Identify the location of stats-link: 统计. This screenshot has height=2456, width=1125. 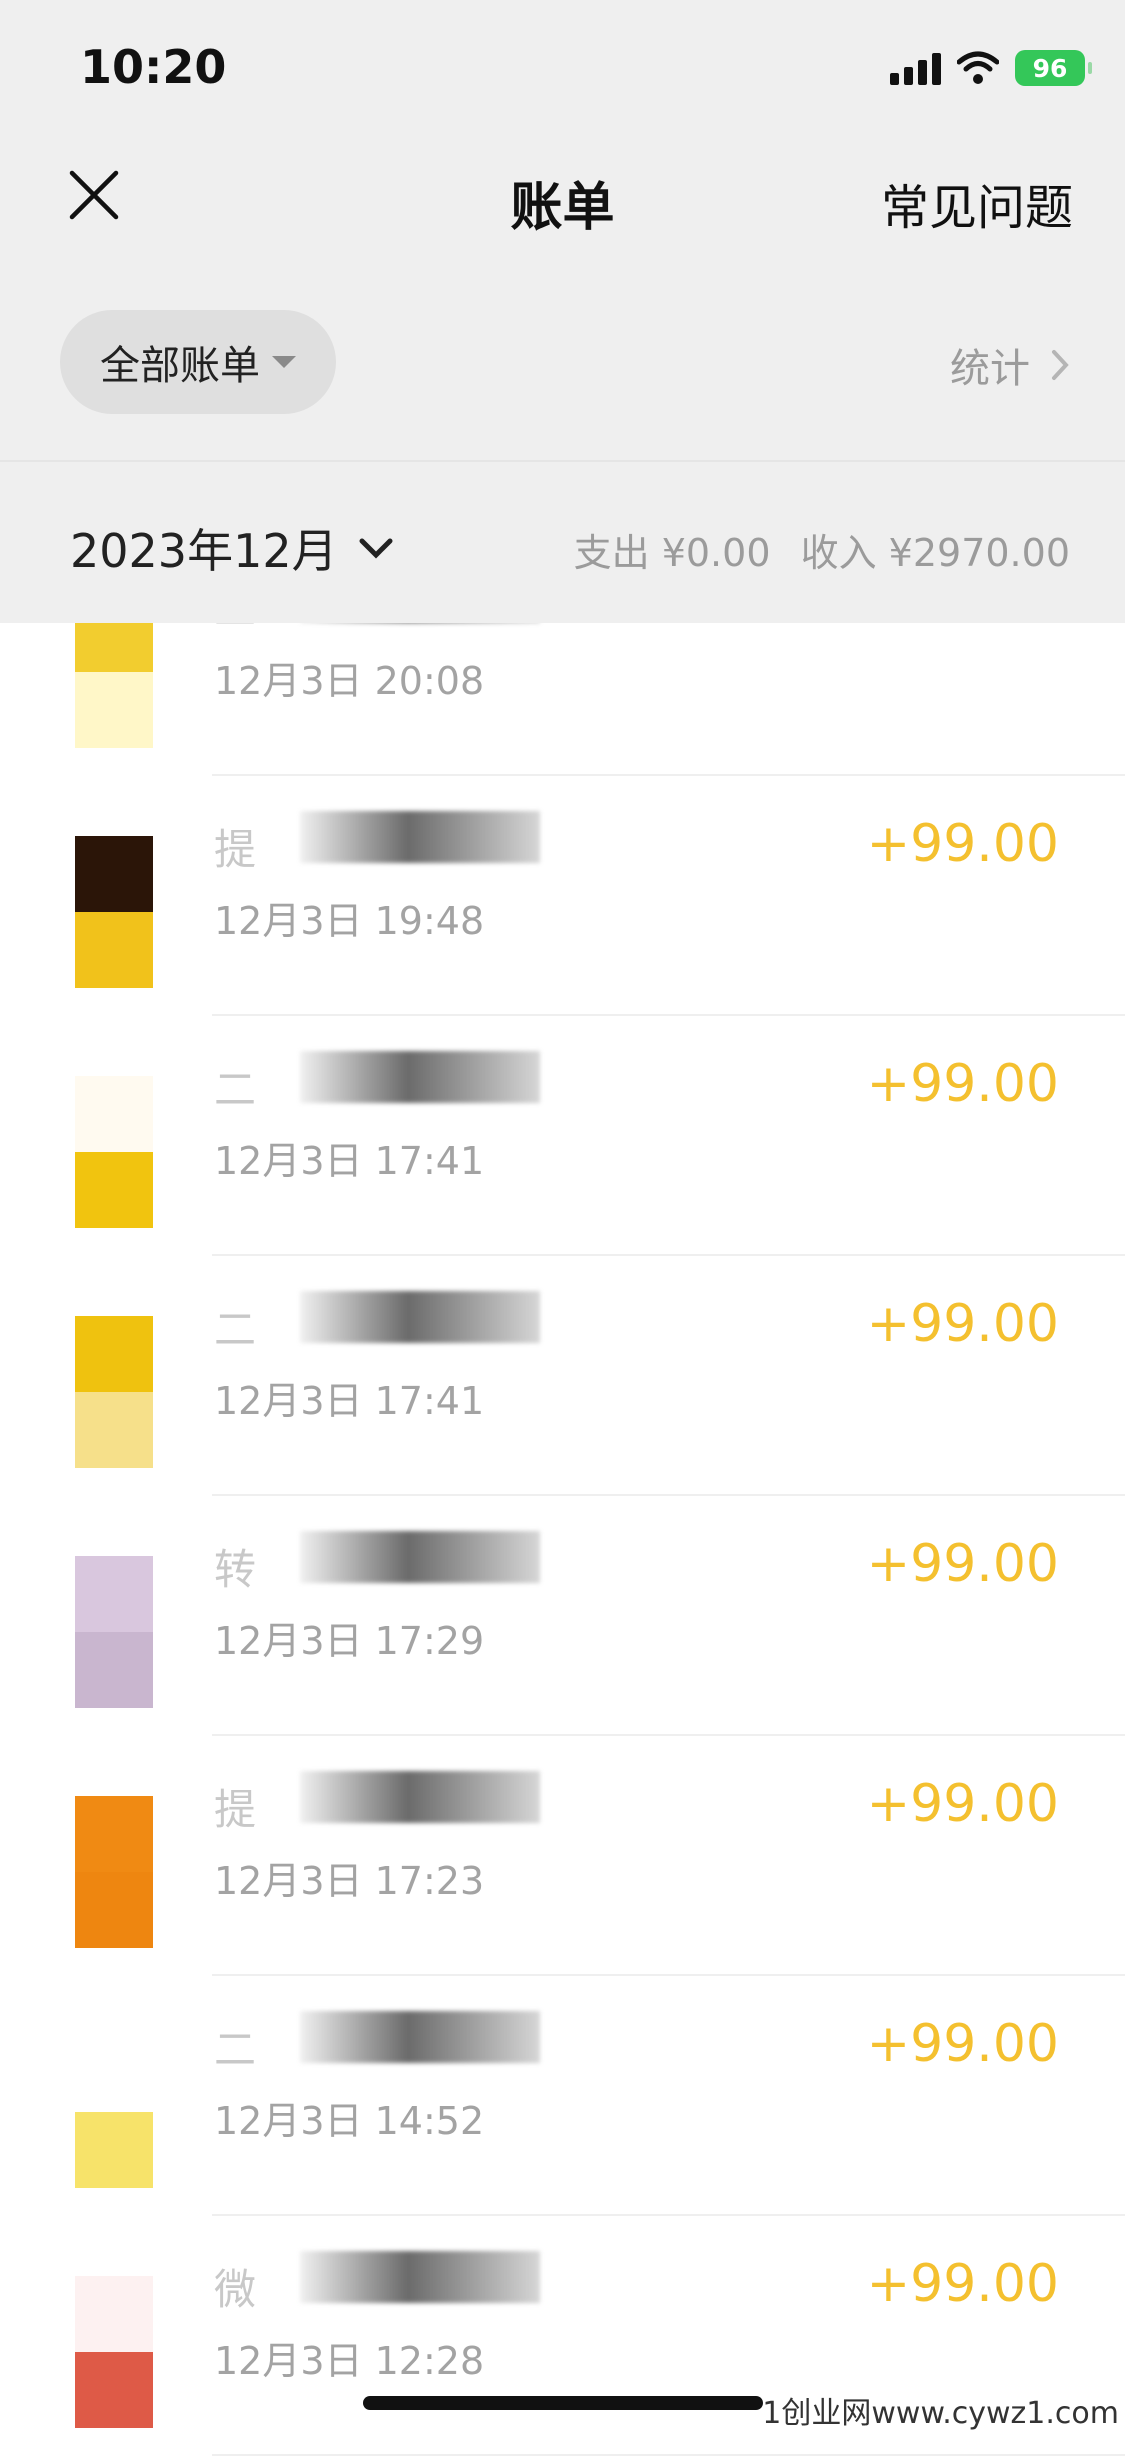
(1010, 365).